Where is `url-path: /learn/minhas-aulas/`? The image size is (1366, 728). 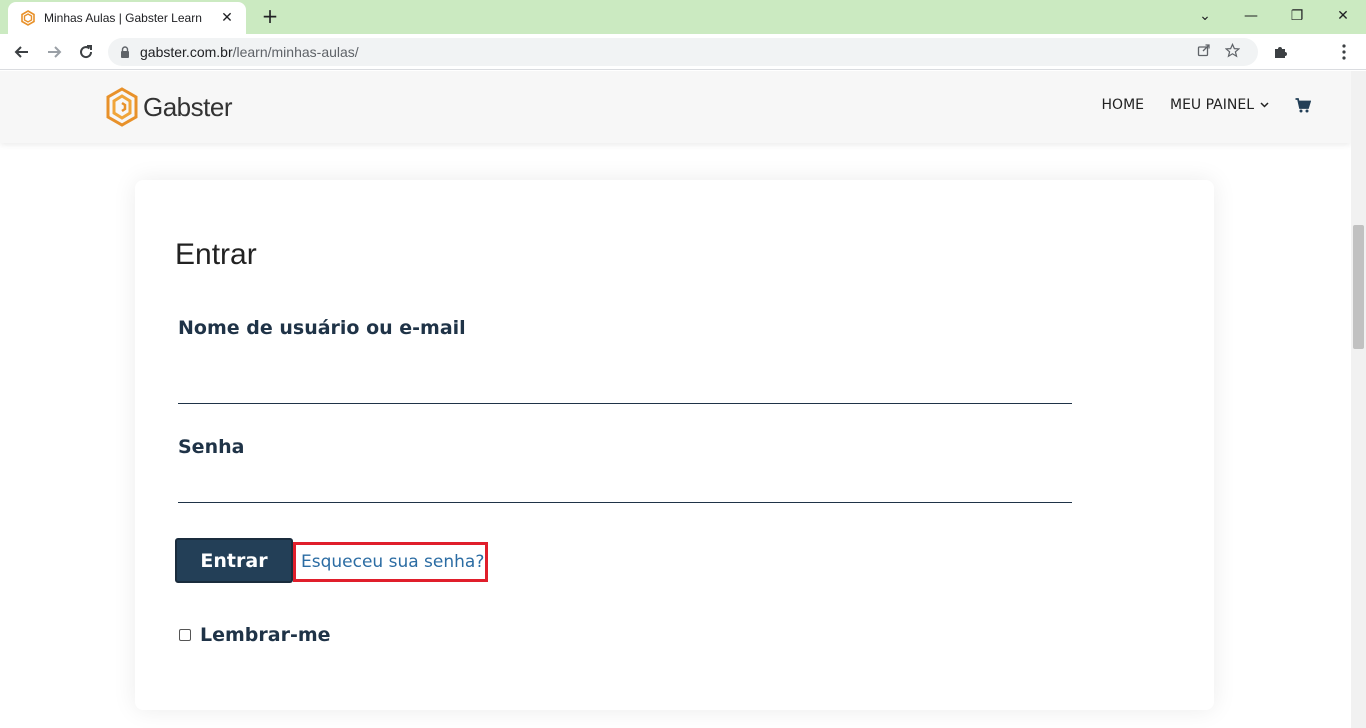
url-path: /learn/minhas-aulas/ is located at coordinates (295, 52).